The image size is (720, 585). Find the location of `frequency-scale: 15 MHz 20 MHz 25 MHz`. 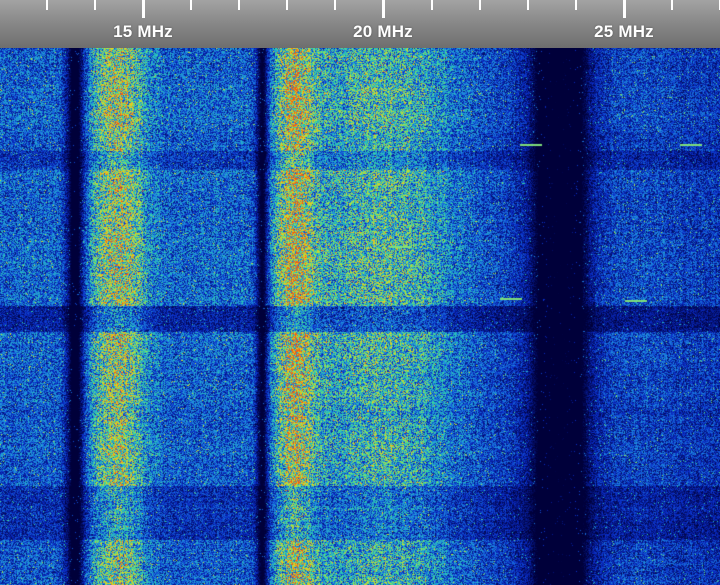

frequency-scale: 15 MHz 20 MHz 25 MHz is located at coordinates (360, 24).